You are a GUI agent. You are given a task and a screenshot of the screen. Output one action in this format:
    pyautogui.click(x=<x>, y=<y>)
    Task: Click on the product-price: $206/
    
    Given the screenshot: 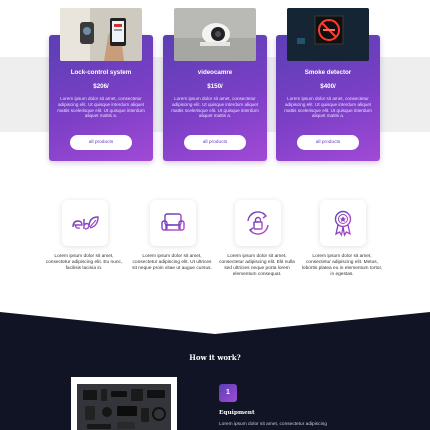 What is the action you would take?
    pyautogui.click(x=101, y=86)
    